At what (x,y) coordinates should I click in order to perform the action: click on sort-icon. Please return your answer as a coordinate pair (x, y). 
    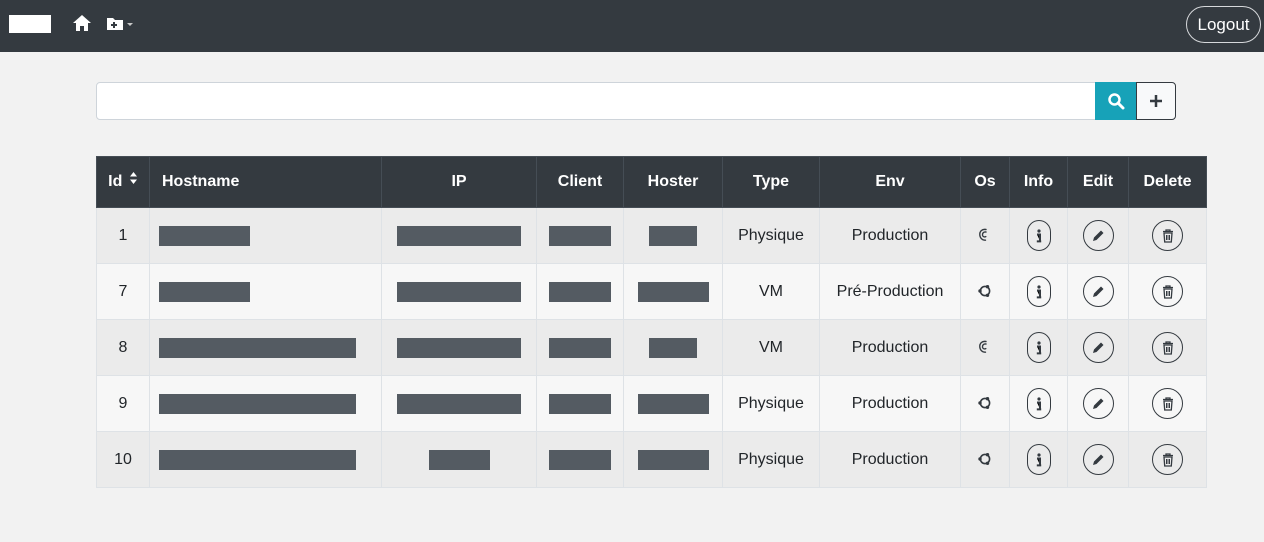
    Looking at the image, I should click on (133, 180).